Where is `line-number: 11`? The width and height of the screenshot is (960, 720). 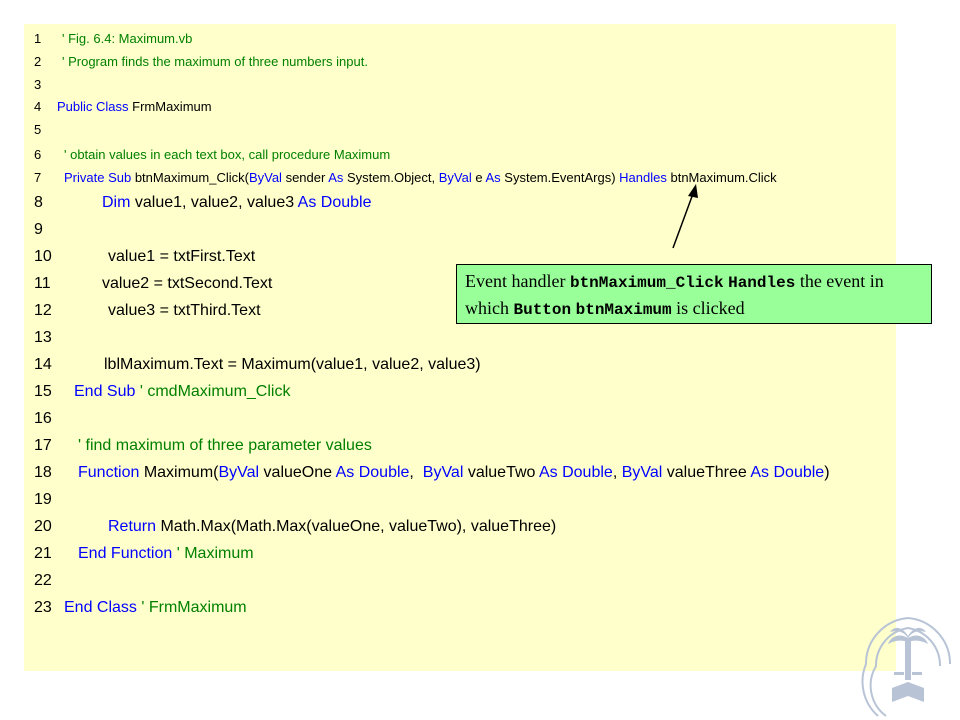 line-number: 11 is located at coordinates (42, 283).